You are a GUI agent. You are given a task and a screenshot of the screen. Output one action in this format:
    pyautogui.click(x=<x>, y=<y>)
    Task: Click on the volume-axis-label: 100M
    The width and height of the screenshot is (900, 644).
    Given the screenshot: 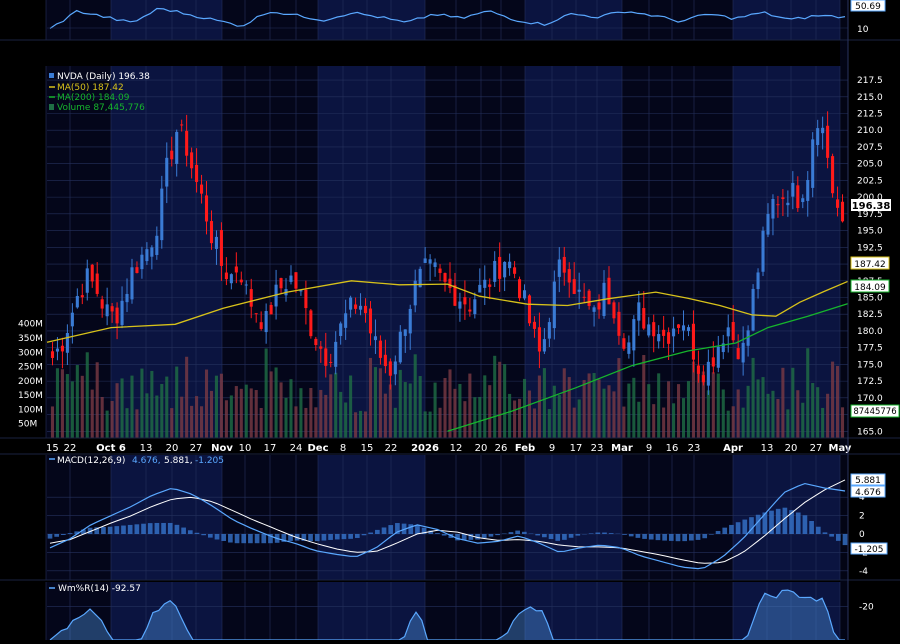 What is the action you would take?
    pyautogui.click(x=30, y=410)
    